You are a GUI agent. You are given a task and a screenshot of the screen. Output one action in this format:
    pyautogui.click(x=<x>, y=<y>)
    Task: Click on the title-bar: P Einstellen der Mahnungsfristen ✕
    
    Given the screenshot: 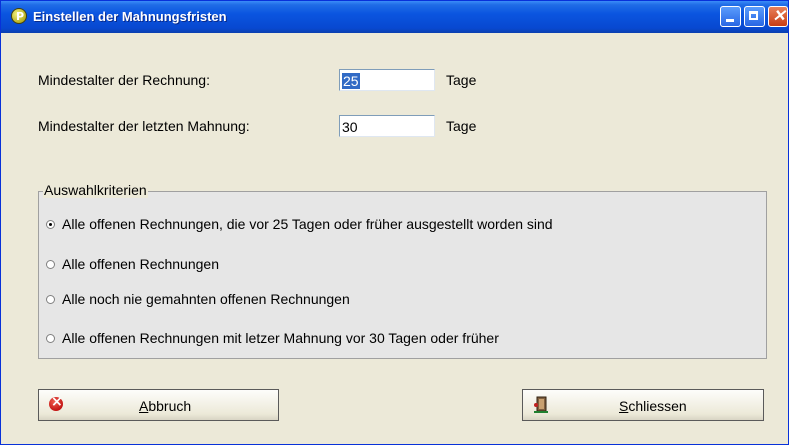 What is the action you would take?
    pyautogui.click(x=394, y=17)
    